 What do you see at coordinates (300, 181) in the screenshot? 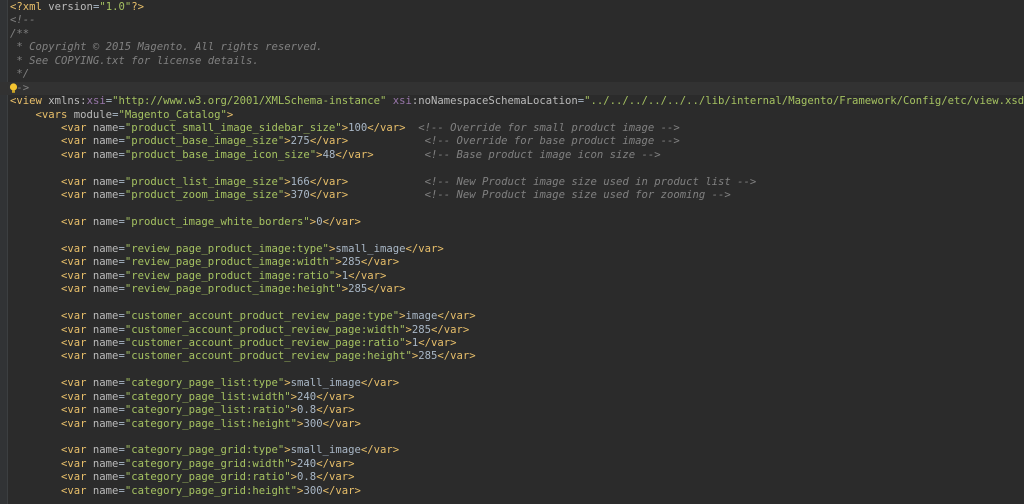
I see `code-text: 166` at bounding box center [300, 181].